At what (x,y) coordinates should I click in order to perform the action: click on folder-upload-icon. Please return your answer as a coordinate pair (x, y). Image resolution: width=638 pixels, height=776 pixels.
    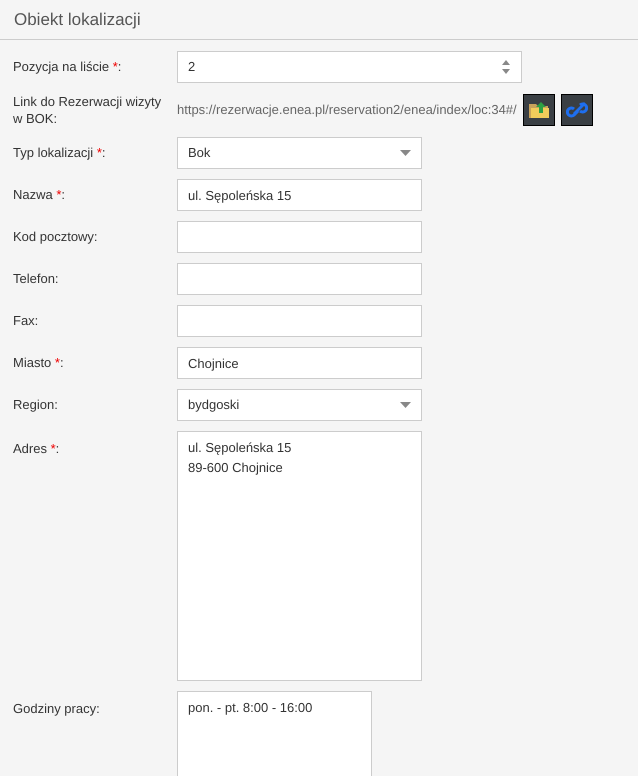
    Looking at the image, I should click on (539, 110).